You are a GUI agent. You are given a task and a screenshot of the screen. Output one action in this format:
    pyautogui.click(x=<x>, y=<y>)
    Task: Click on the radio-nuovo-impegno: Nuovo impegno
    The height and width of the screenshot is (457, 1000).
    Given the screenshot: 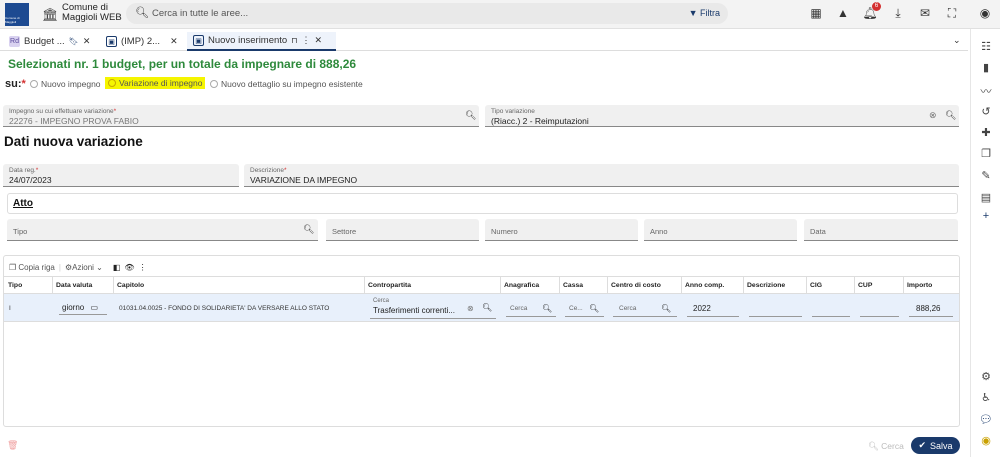 What is the action you would take?
    pyautogui.click(x=65, y=84)
    